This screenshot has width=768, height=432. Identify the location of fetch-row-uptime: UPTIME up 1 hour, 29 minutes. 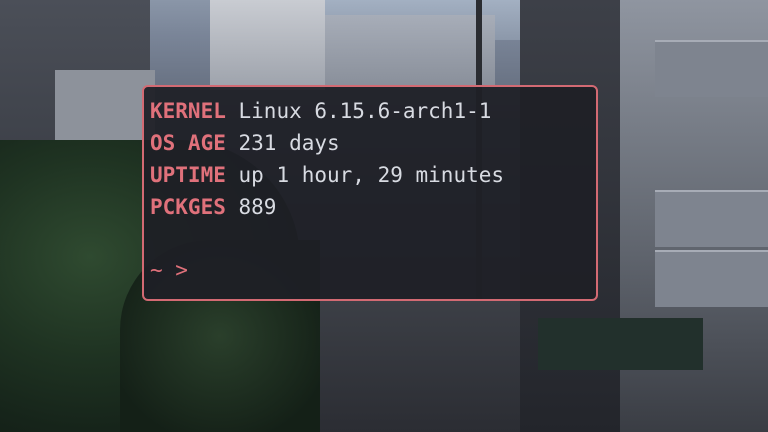
(373, 175).